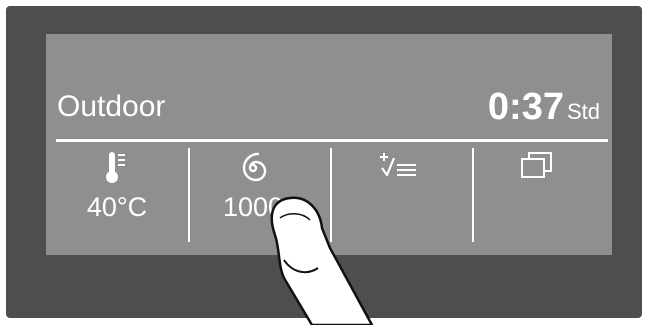 This screenshot has width=650, height=325. What do you see at coordinates (111, 107) in the screenshot?
I see `program-name: Outdoor` at bounding box center [111, 107].